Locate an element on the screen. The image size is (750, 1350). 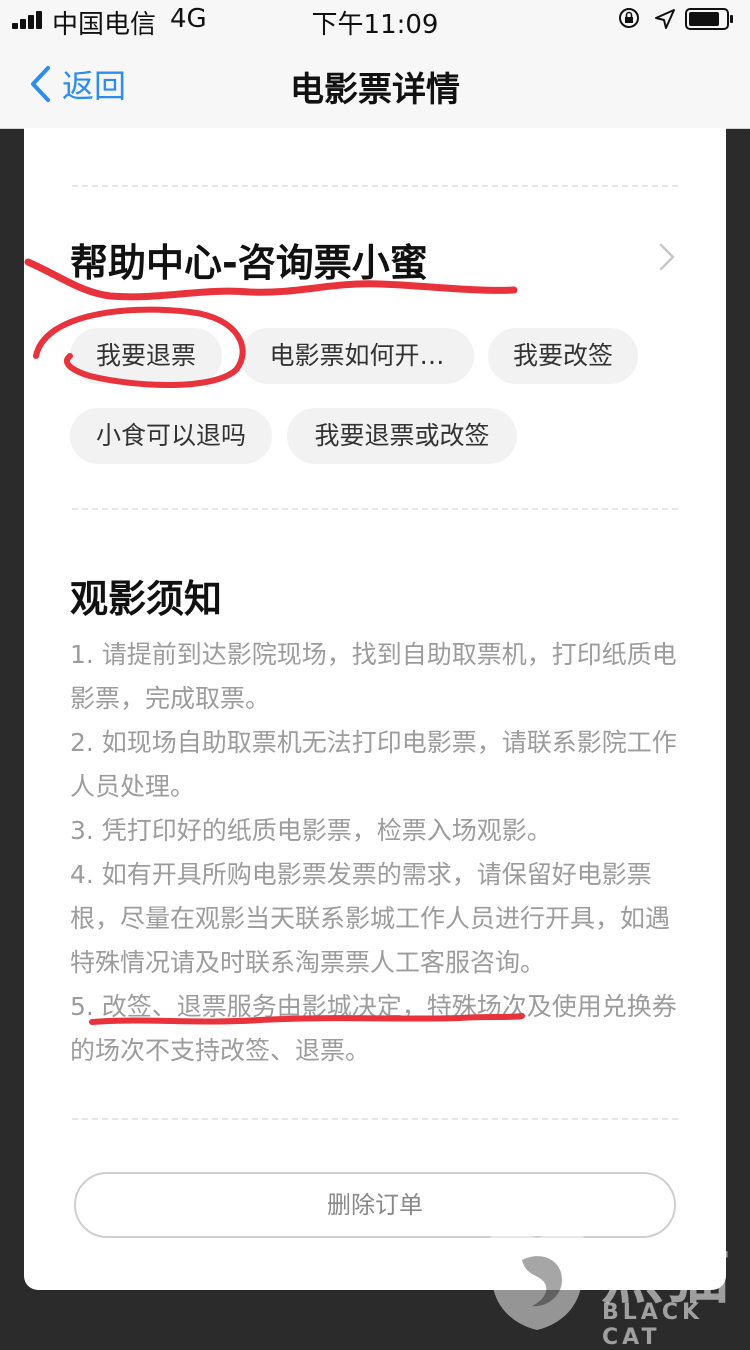
location-arrow-icon is located at coordinates (665, 19).